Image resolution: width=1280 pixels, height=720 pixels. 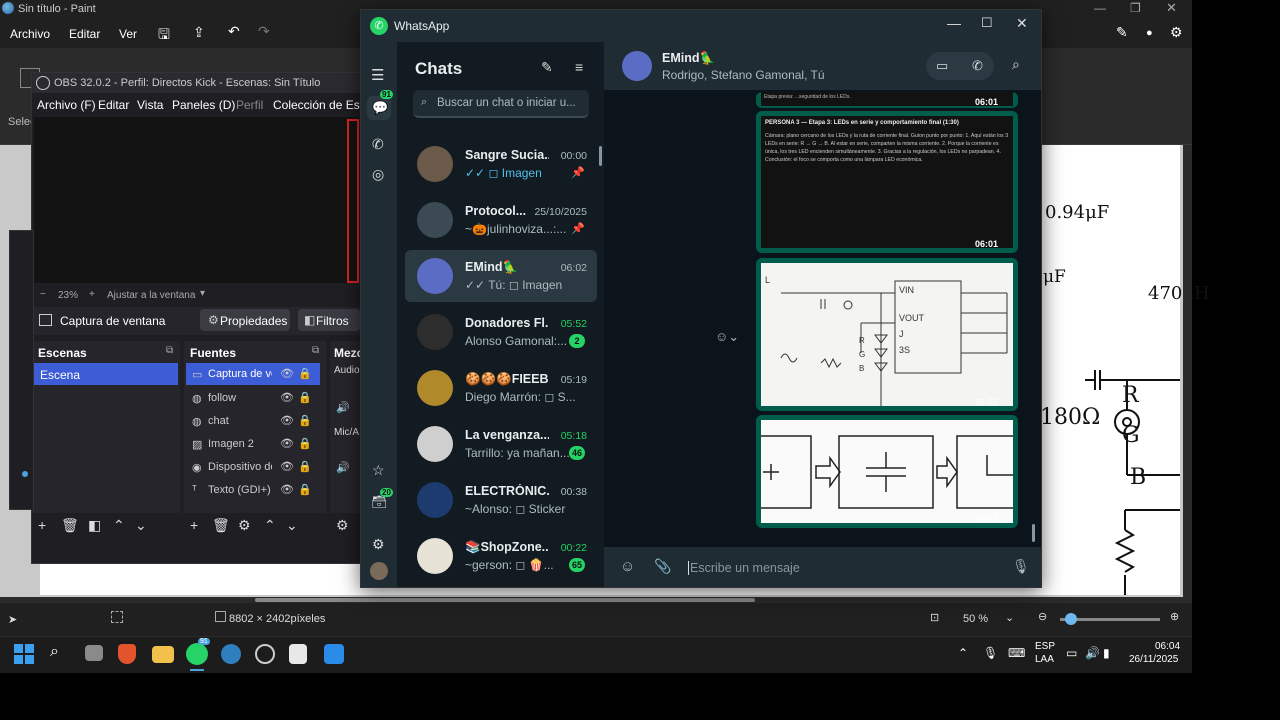 What do you see at coordinates (151, 295) in the screenshot?
I see `obs-zoom-fit: Ajustar a la ventana` at bounding box center [151, 295].